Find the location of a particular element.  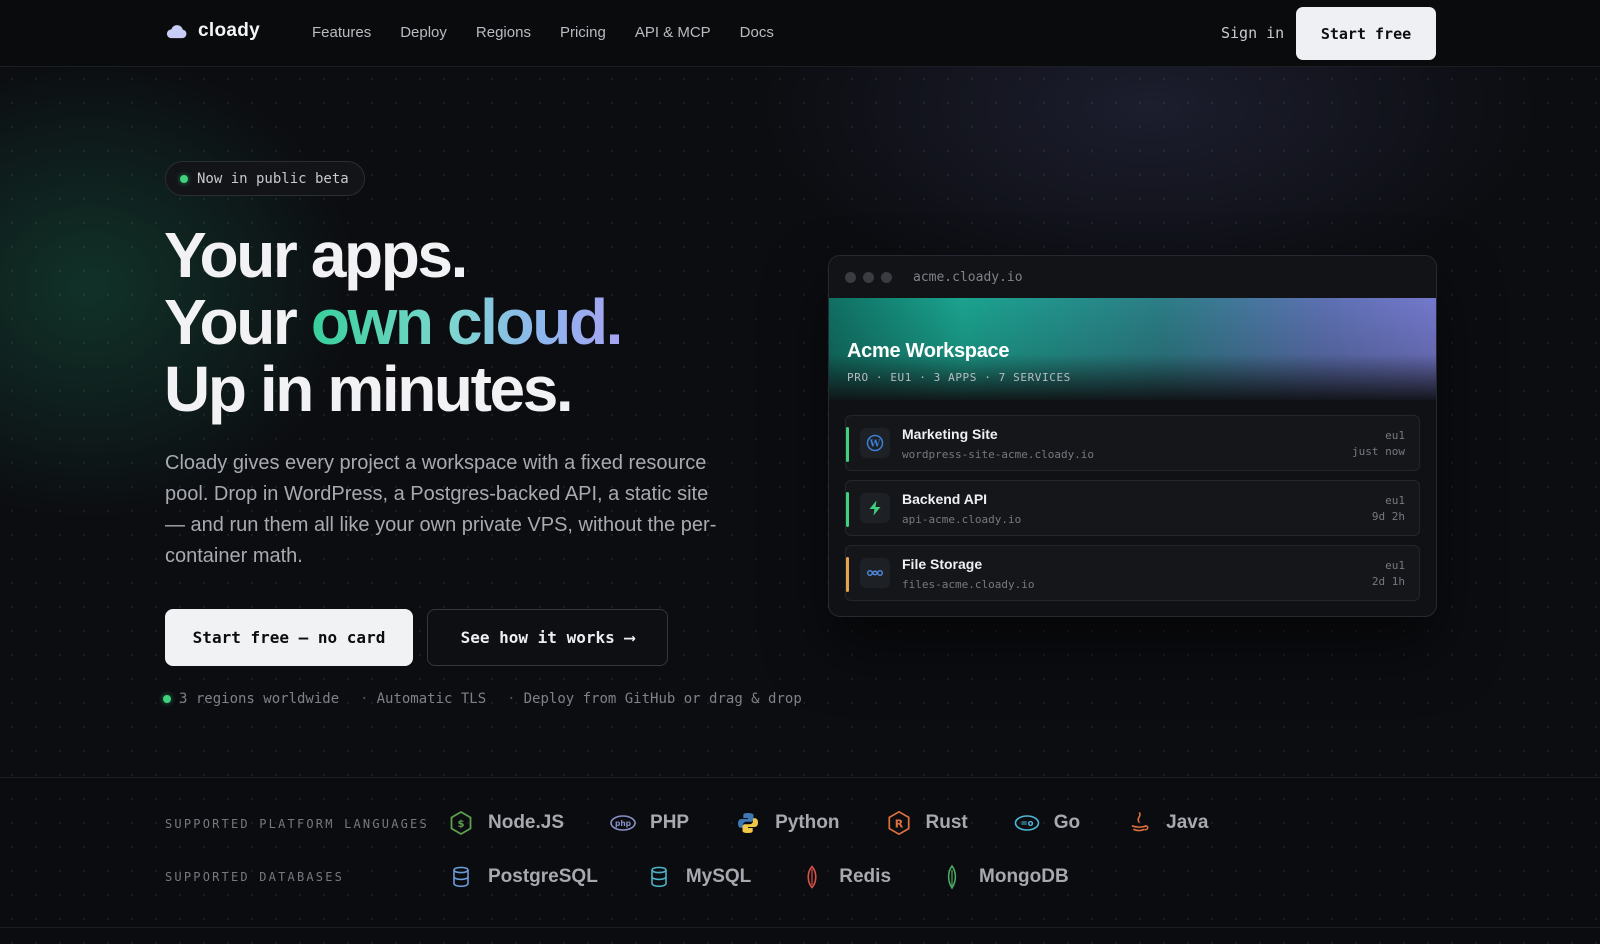

svg-text: R is located at coordinates (898, 824).